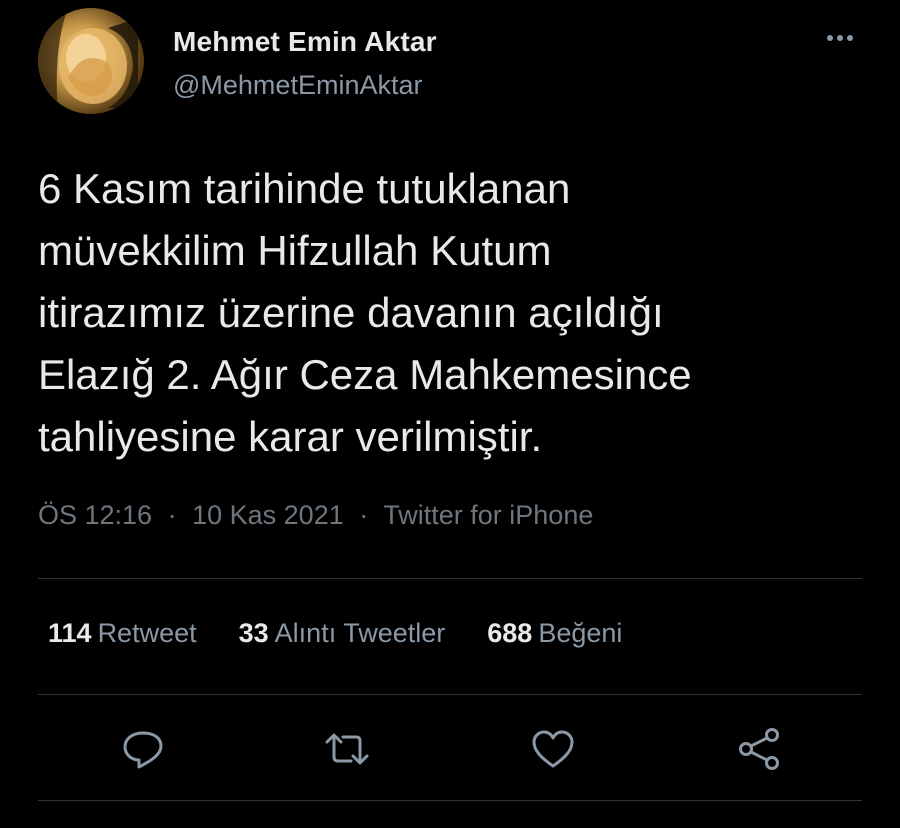  What do you see at coordinates (253, 633) in the screenshot?
I see `stat-number: 33` at bounding box center [253, 633].